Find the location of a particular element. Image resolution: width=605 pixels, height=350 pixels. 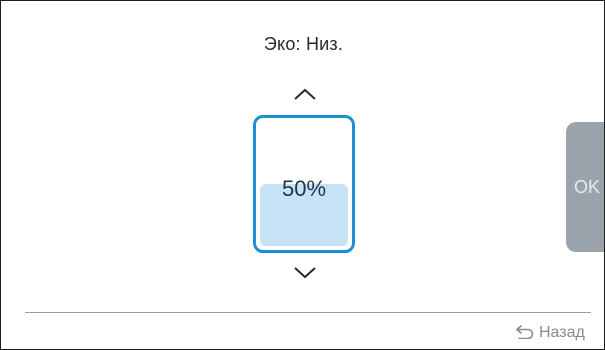

decrease-button is located at coordinates (305, 273).